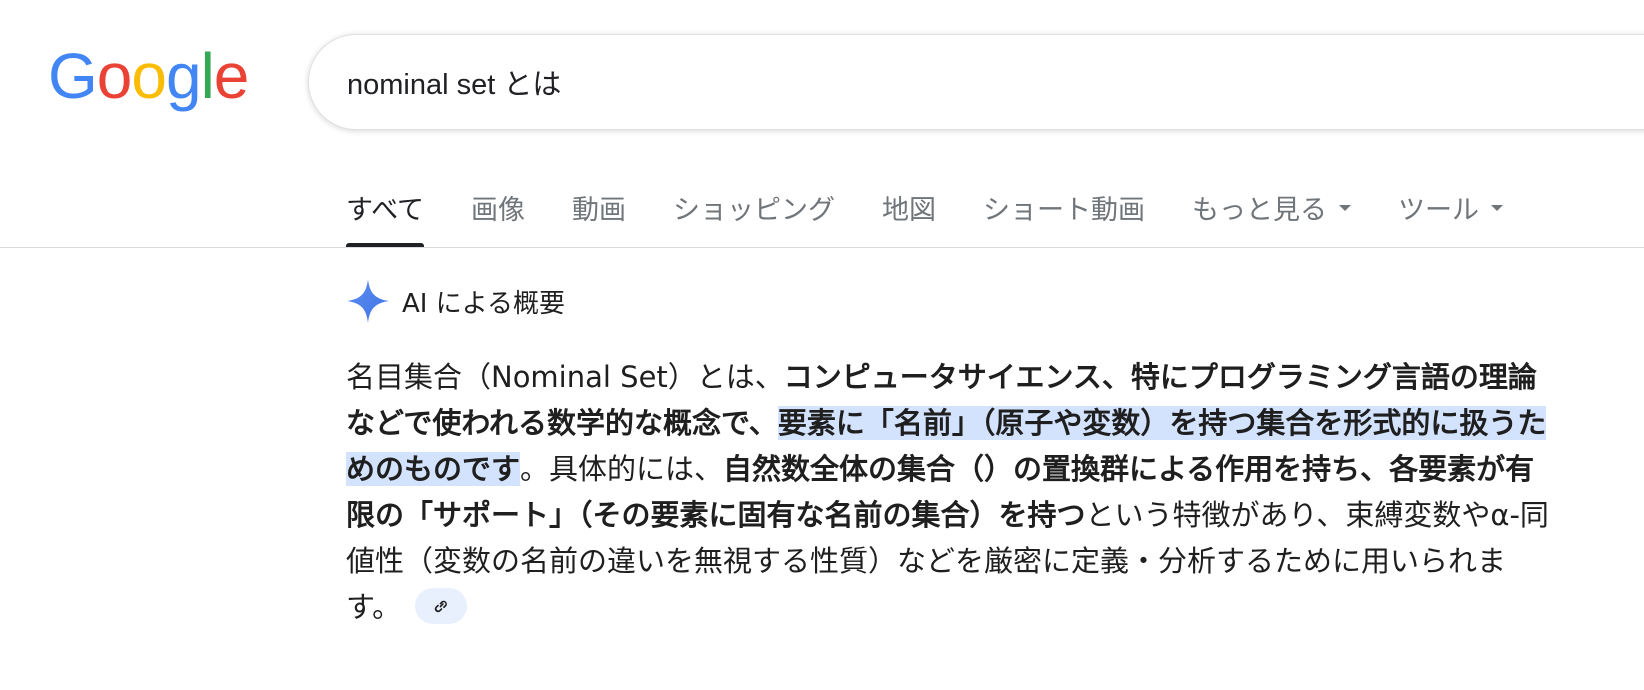 The height and width of the screenshot is (690, 1644). I want to click on logo-letter: l, so click(207, 76).